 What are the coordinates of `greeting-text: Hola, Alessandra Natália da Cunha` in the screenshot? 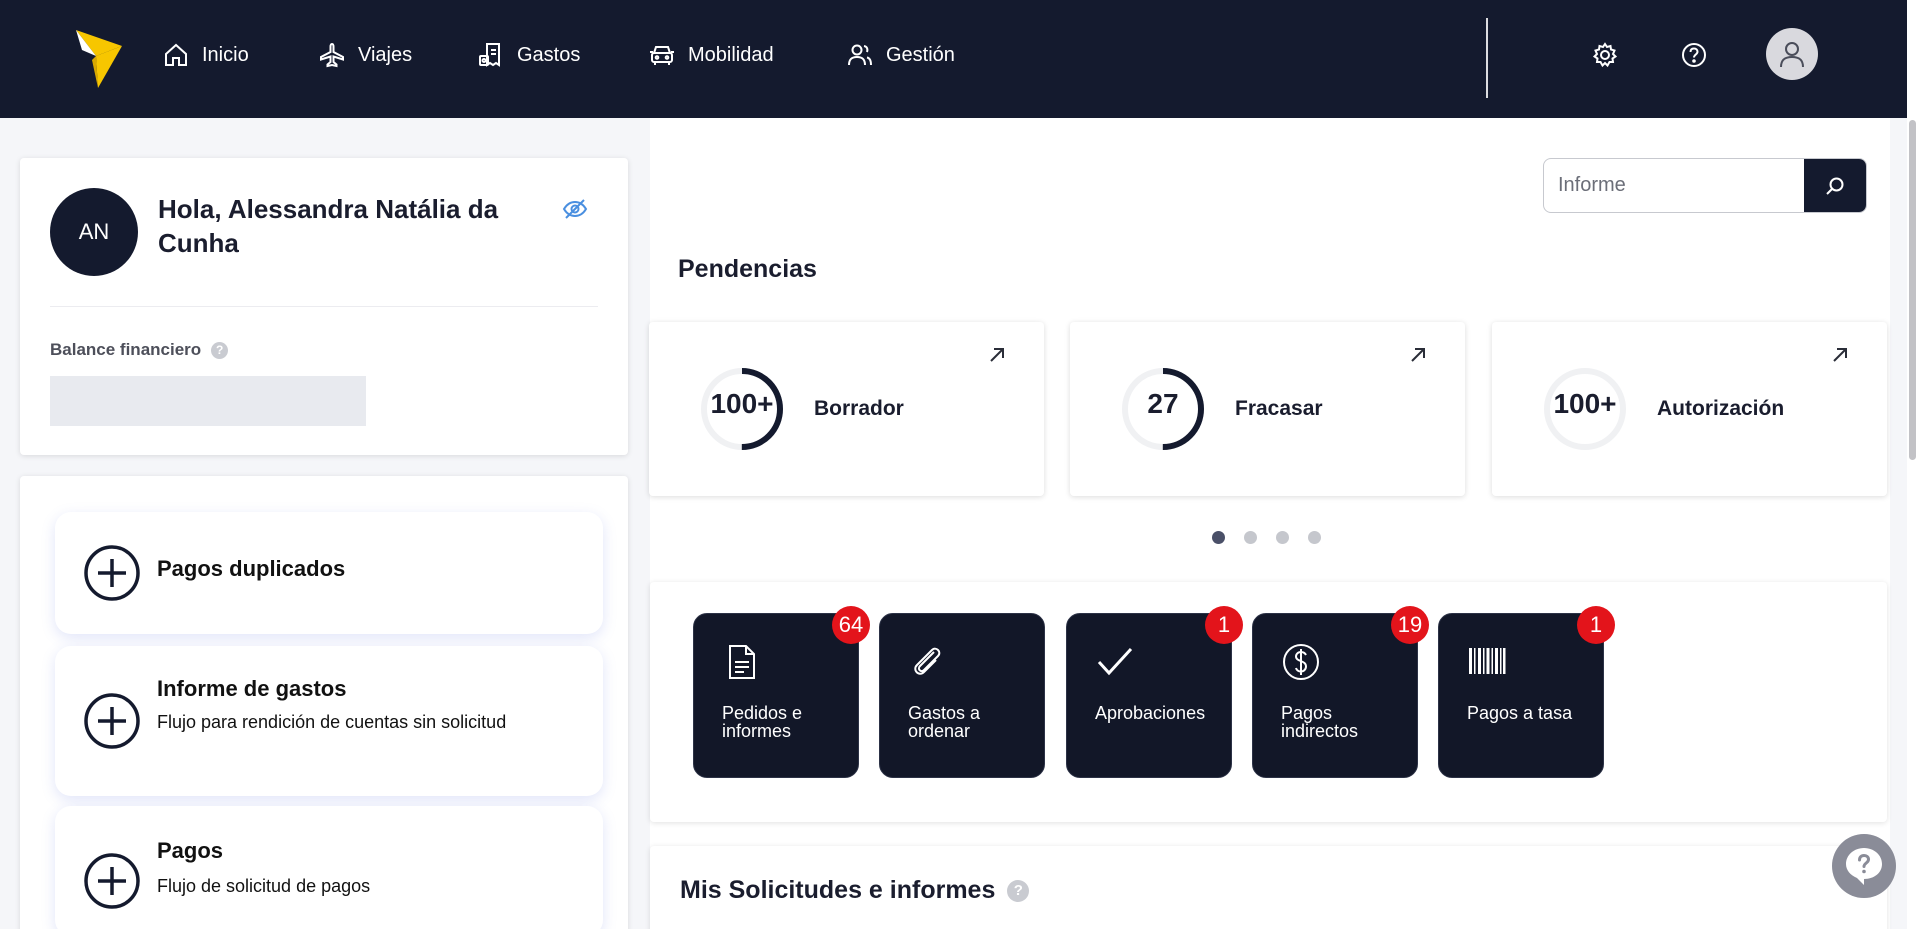 It's located at (328, 226).